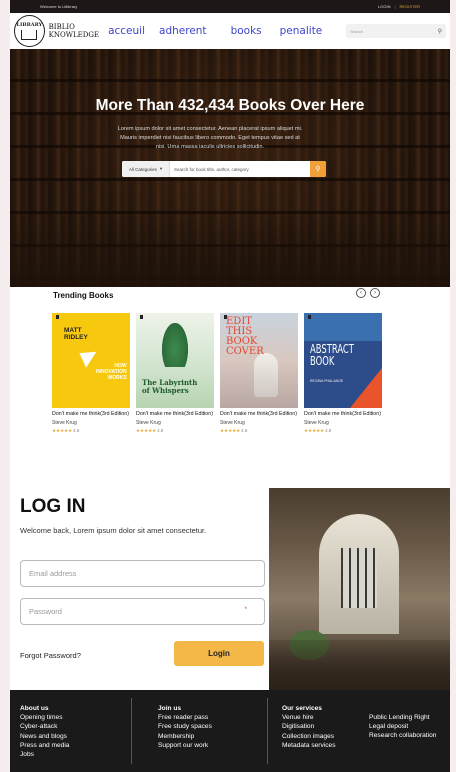 The image size is (456, 772). Describe the element at coordinates (396, 31) in the screenshot. I see `header-search-input: Search ⚲` at that location.